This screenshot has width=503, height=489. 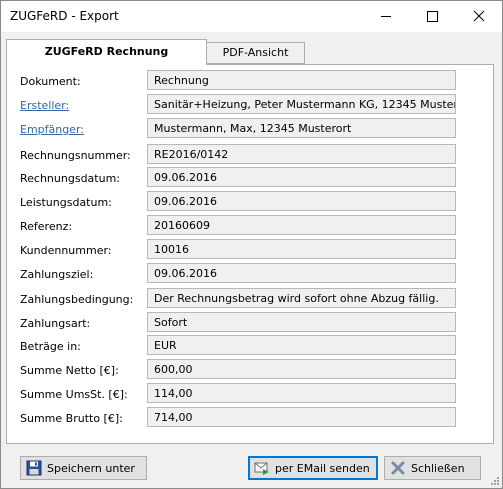 I want to click on close-button: Schließen, so click(x=432, y=468).